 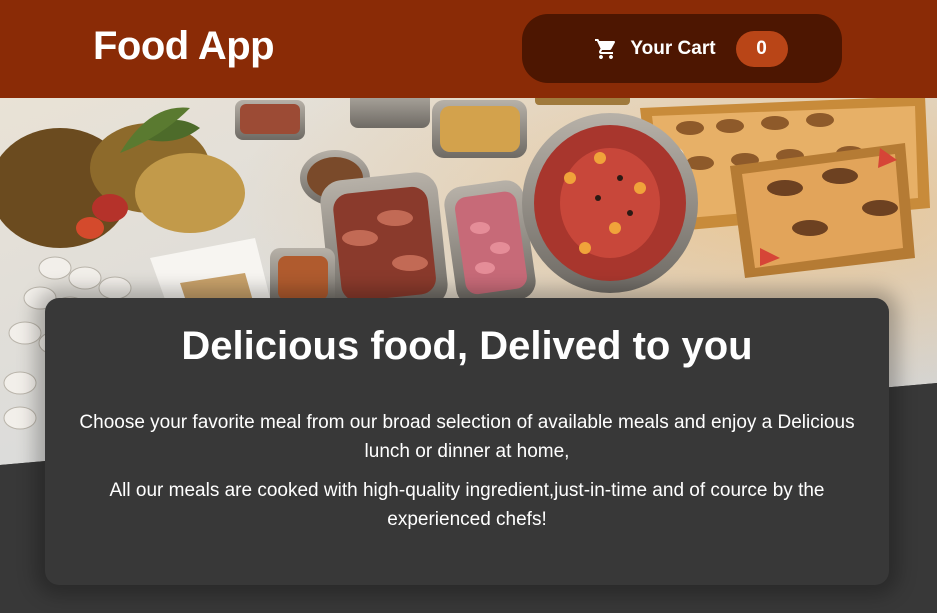 What do you see at coordinates (467, 346) in the screenshot?
I see `summary-title: Delicious food, Delived to you` at bounding box center [467, 346].